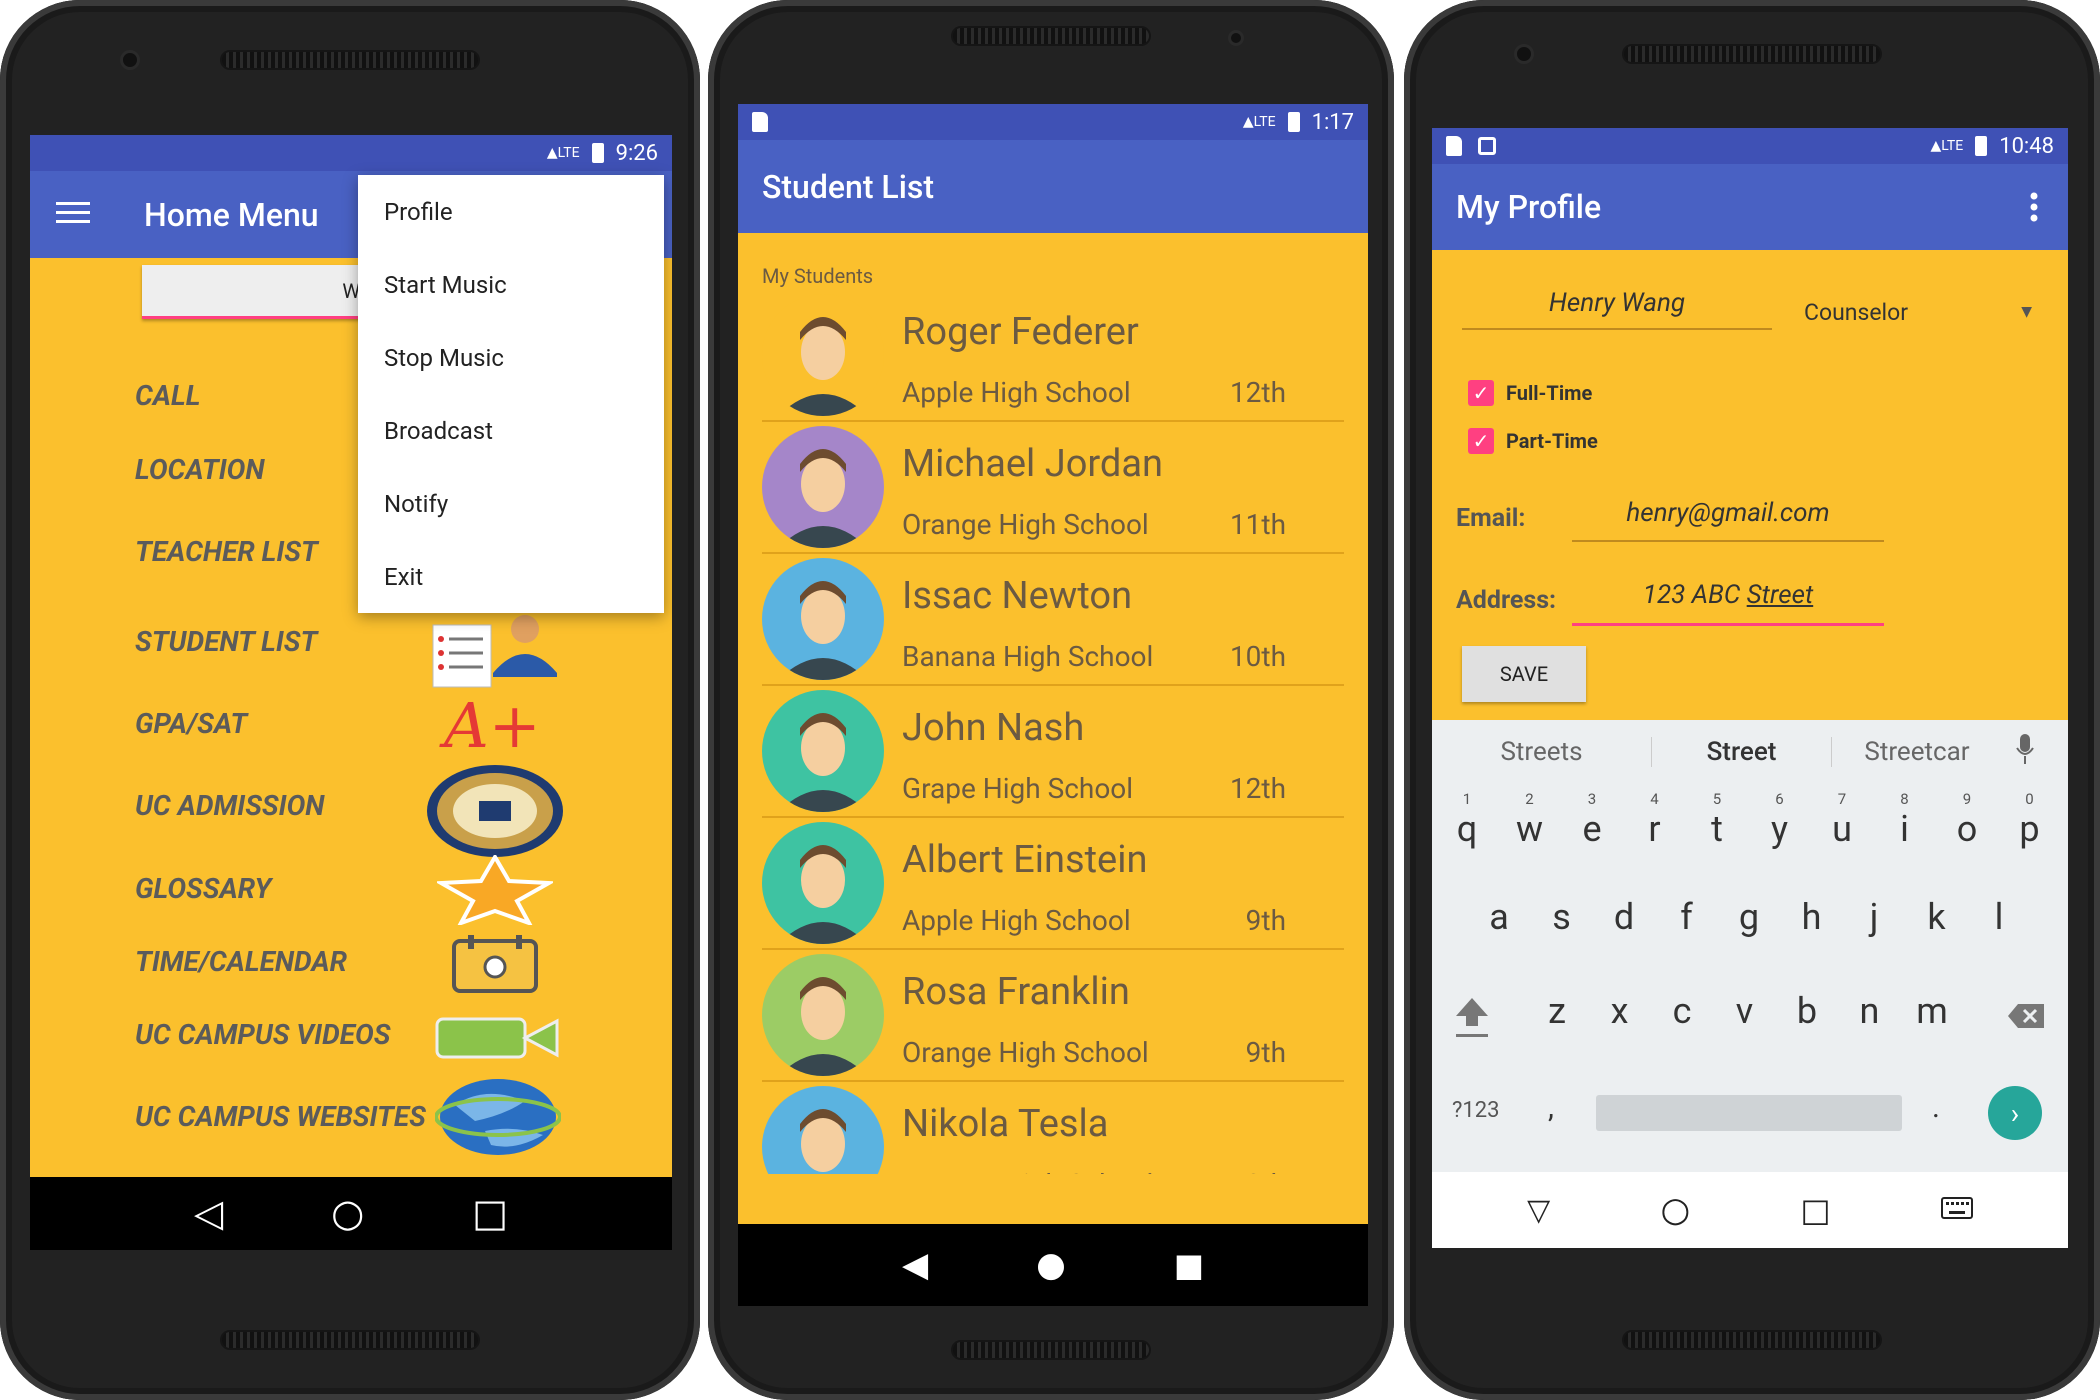 The image size is (2100, 1400). I want to click on key-n: n, so click(1870, 1011).